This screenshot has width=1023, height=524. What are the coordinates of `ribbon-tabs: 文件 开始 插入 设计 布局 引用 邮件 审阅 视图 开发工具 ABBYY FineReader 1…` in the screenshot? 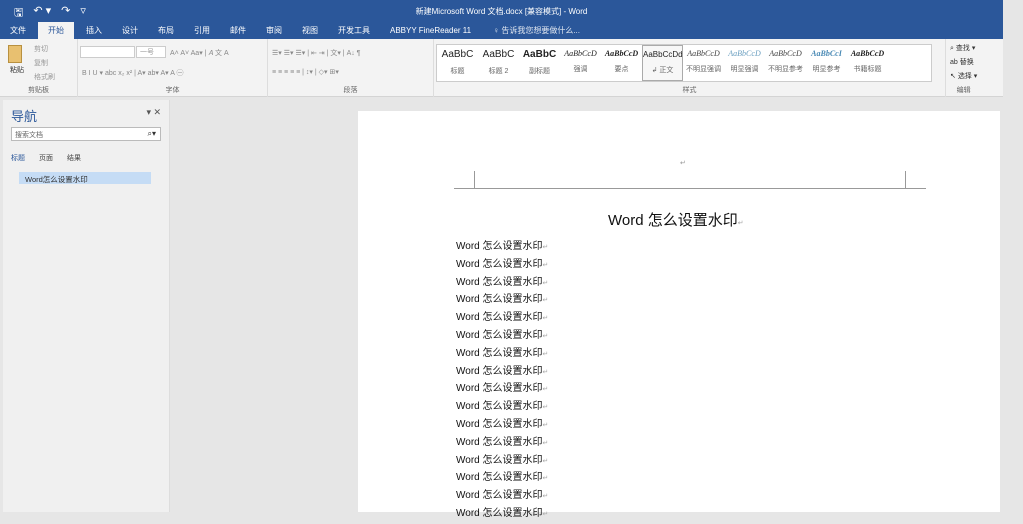 It's located at (501, 30).